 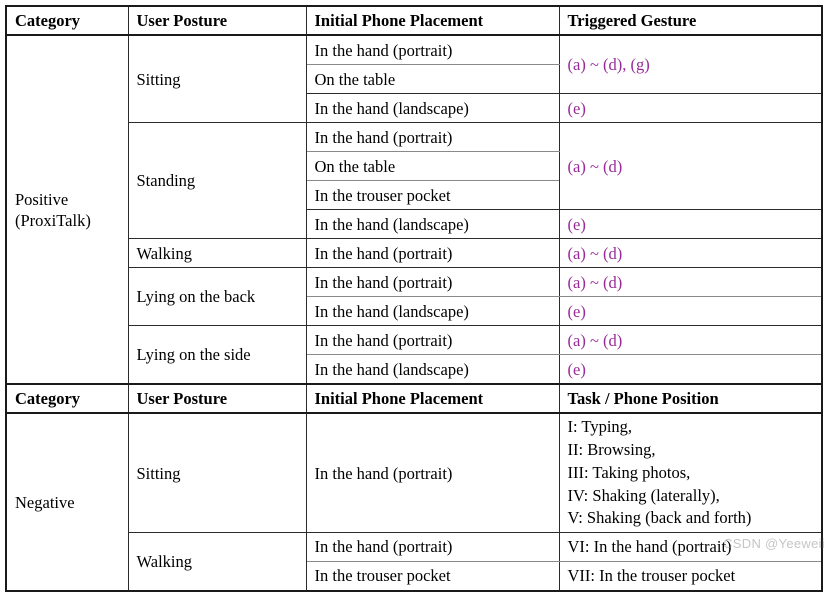 What do you see at coordinates (217, 79) in the screenshot?
I see `cell-posture-sitting: Sitting` at bounding box center [217, 79].